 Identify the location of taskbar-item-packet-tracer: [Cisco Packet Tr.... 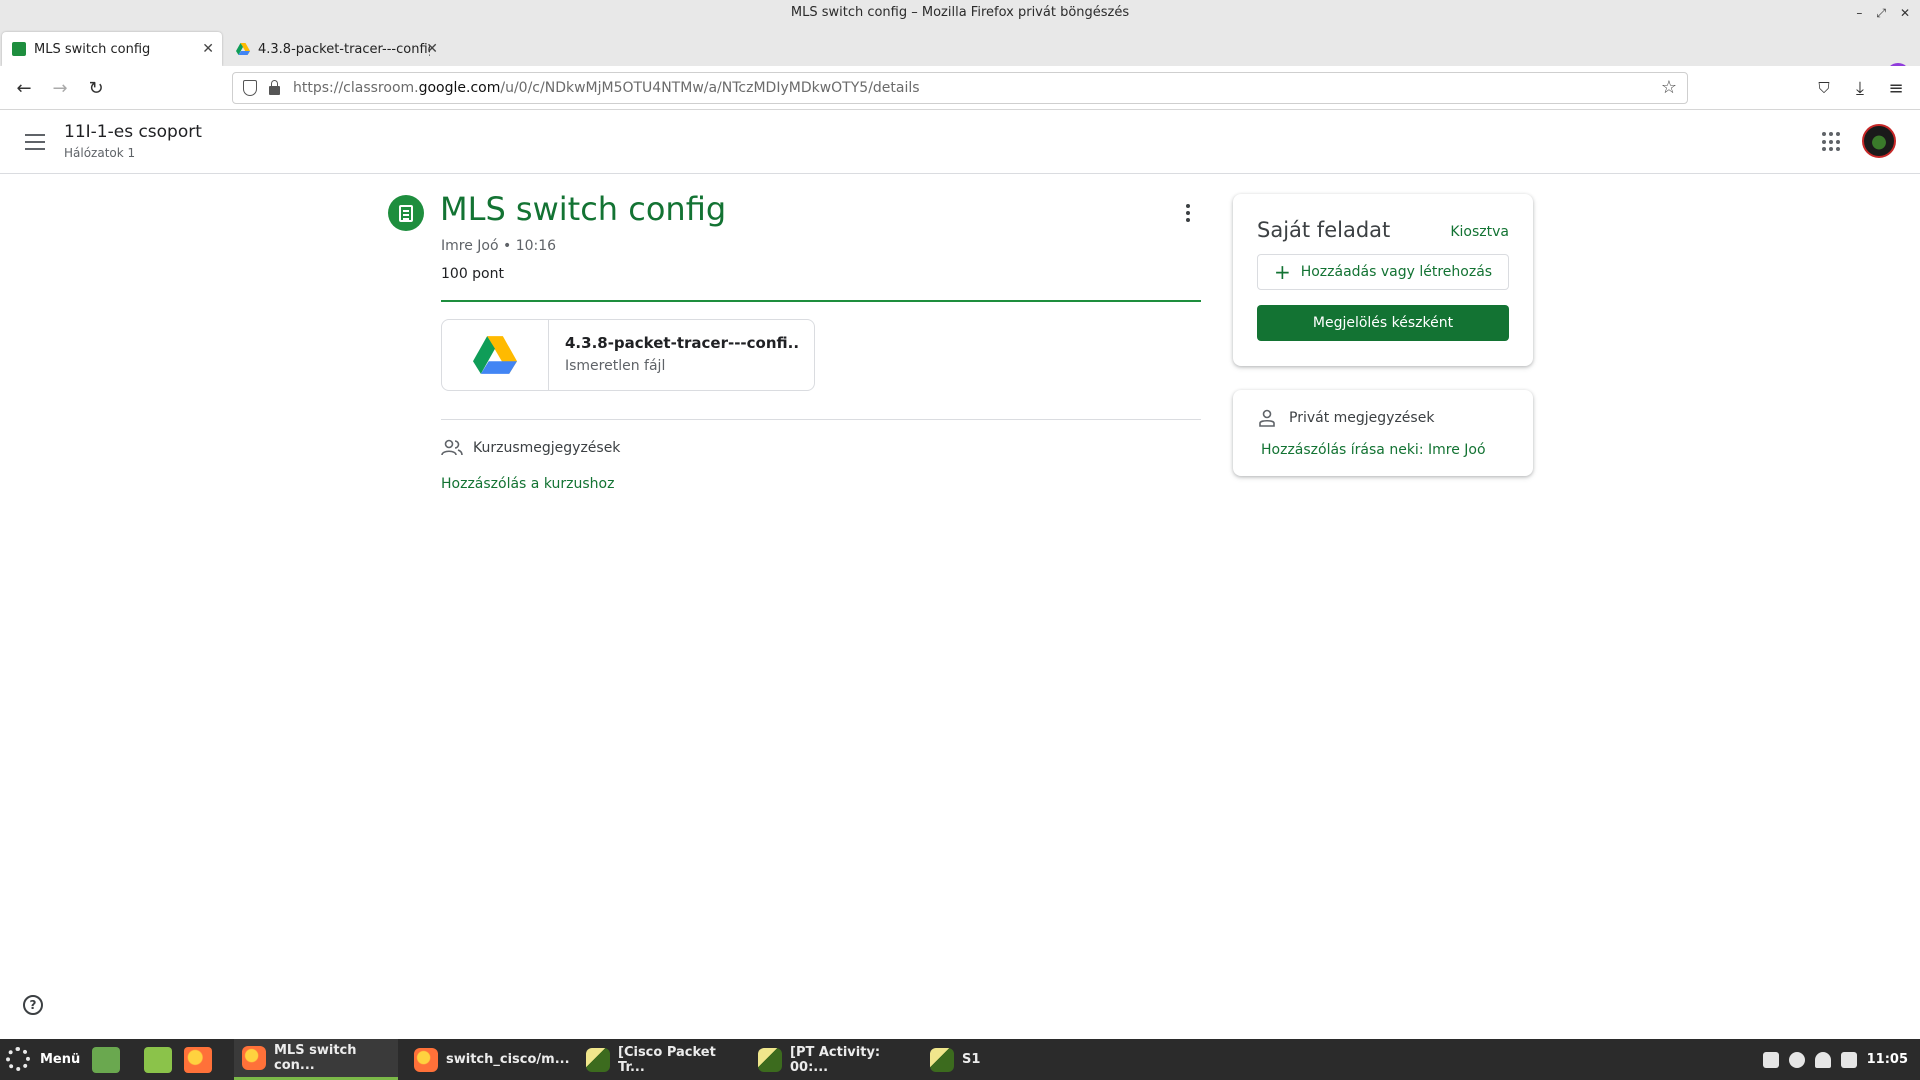
(660, 1059).